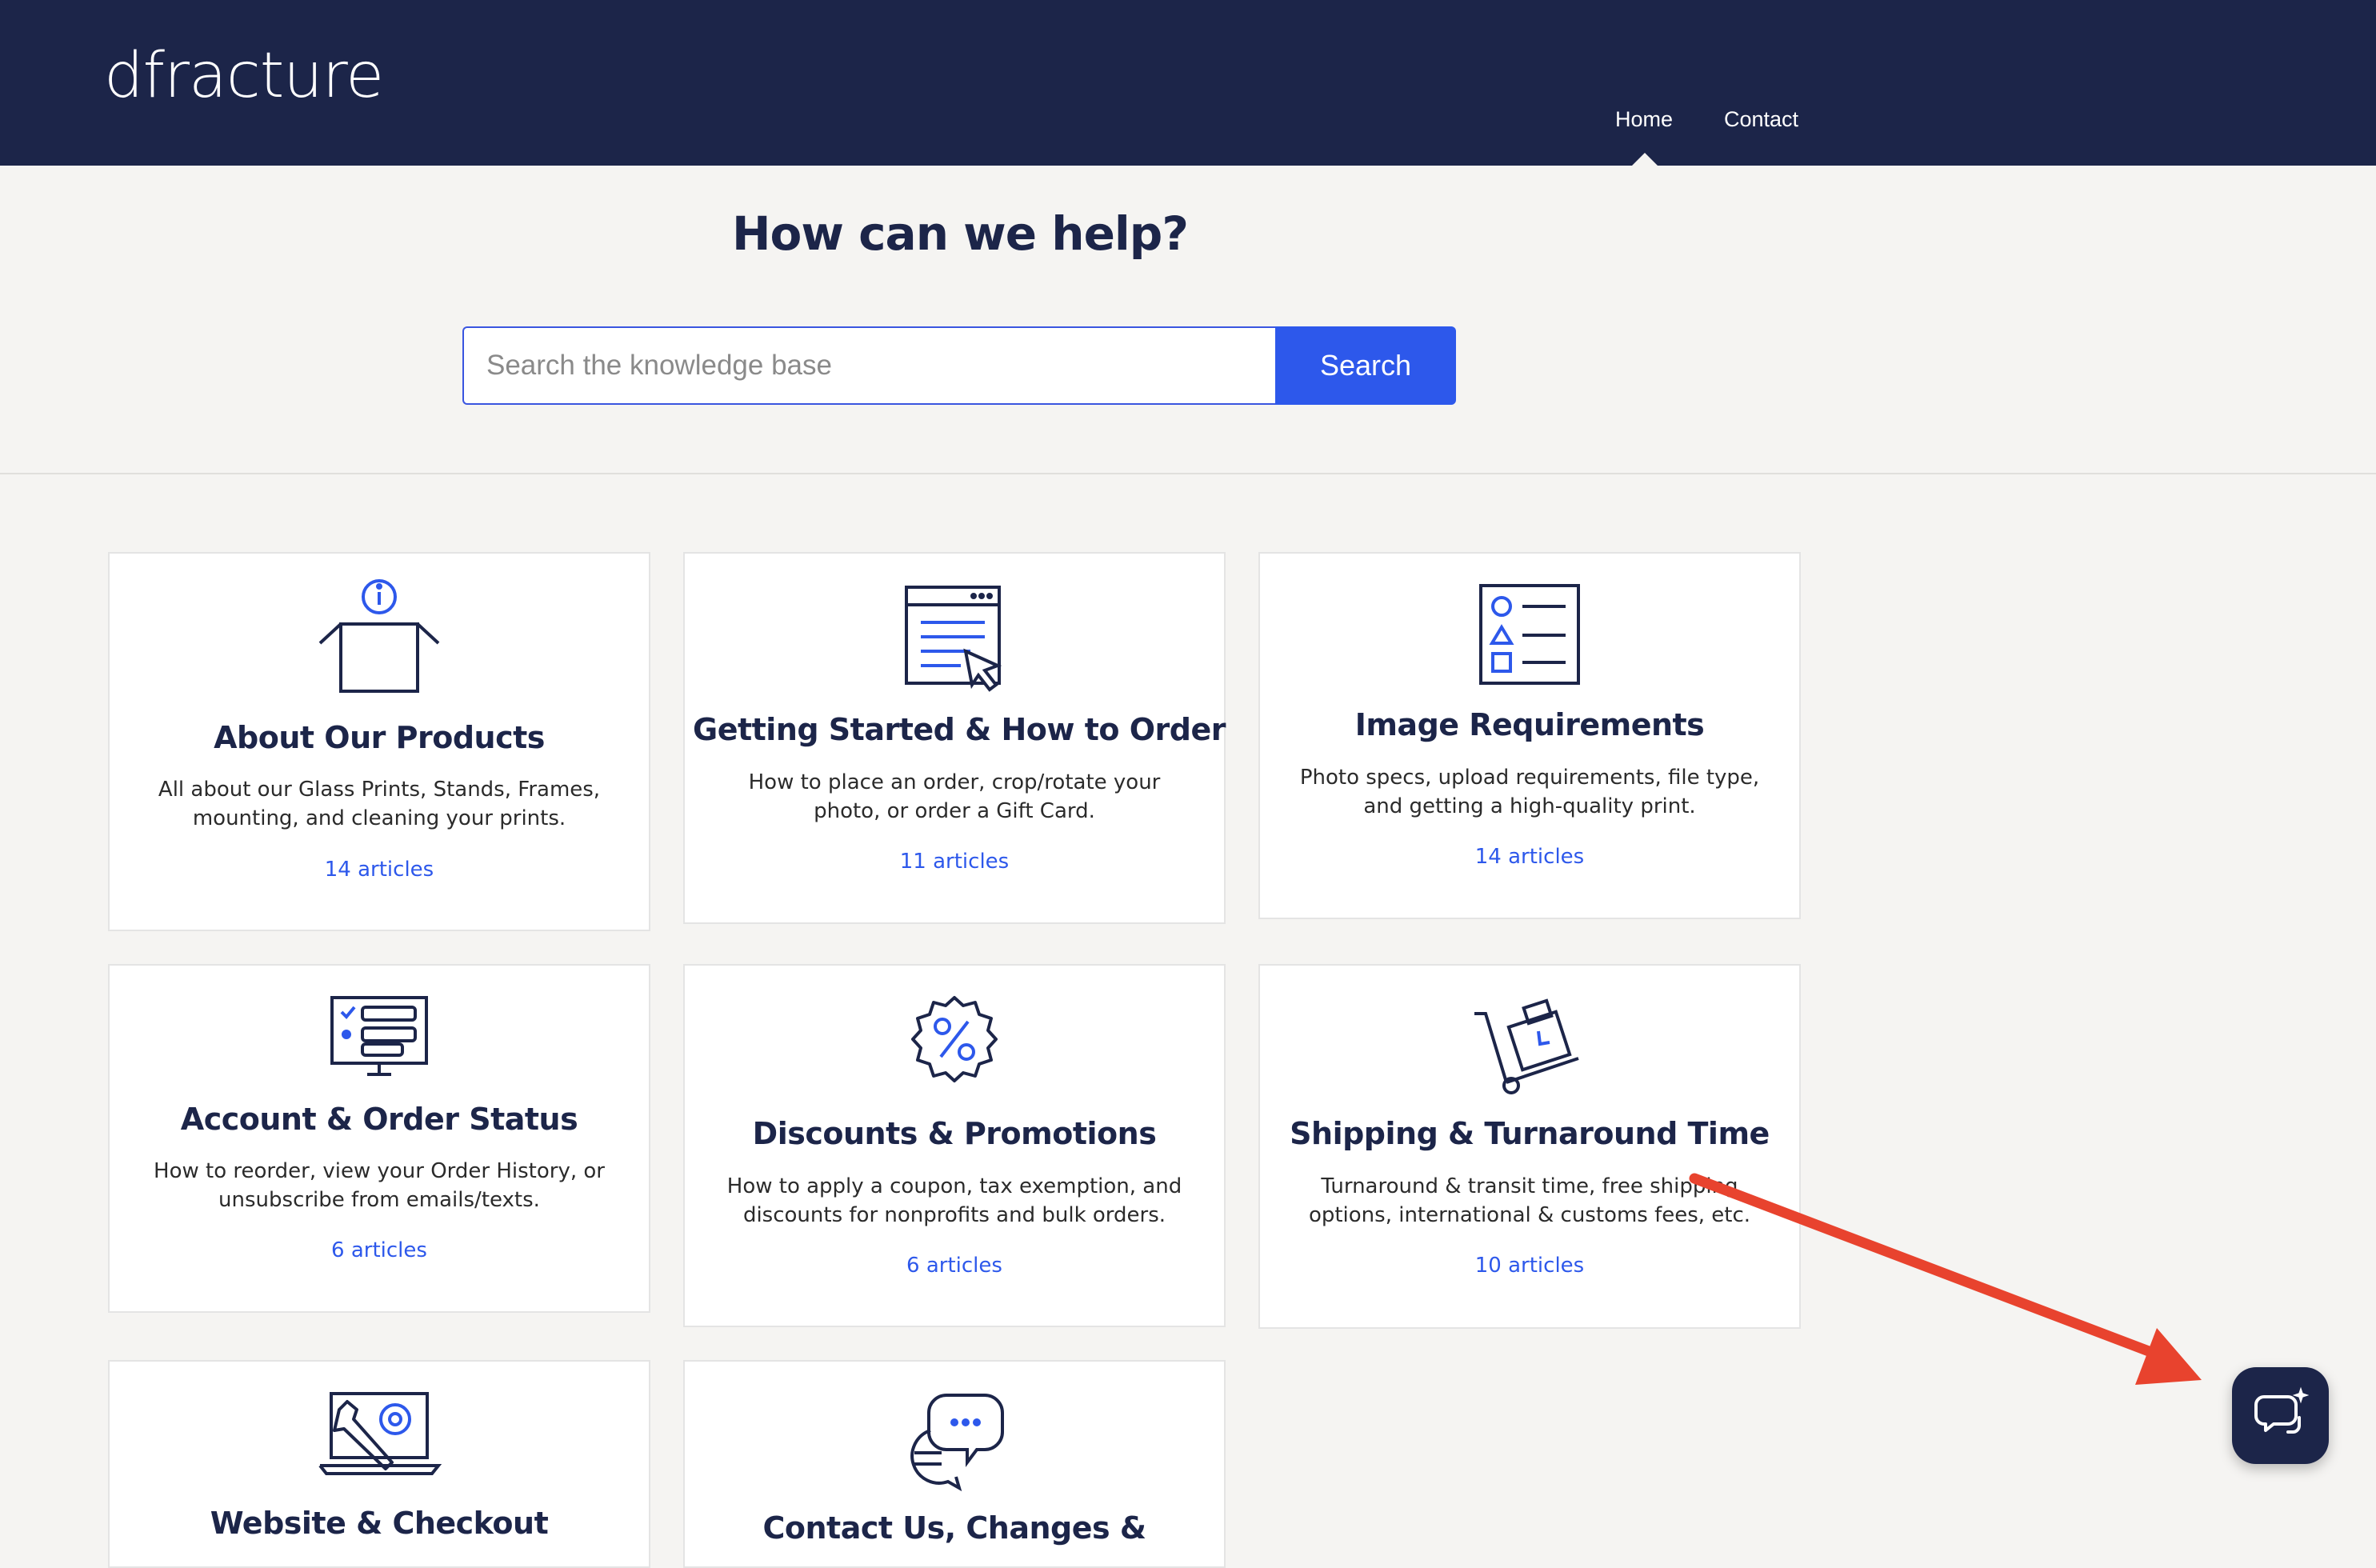  I want to click on category-title: Account & Order Status, so click(379, 1119).